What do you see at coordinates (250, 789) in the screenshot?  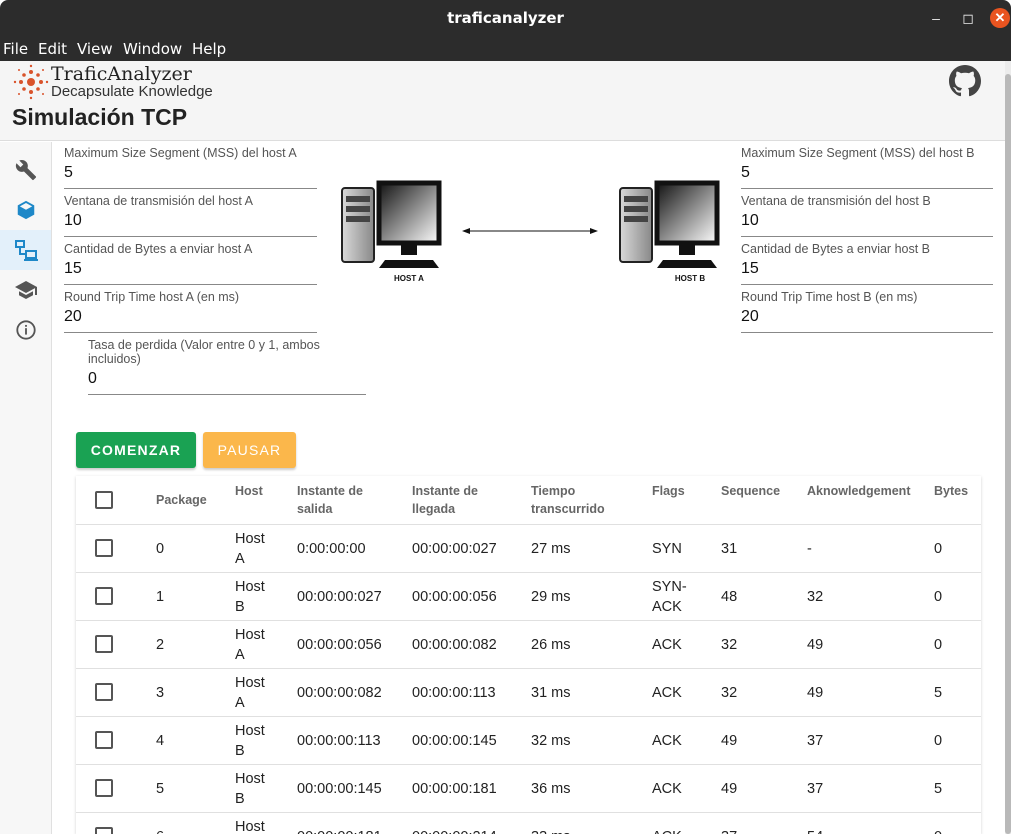 I see `cell-host: Host B` at bounding box center [250, 789].